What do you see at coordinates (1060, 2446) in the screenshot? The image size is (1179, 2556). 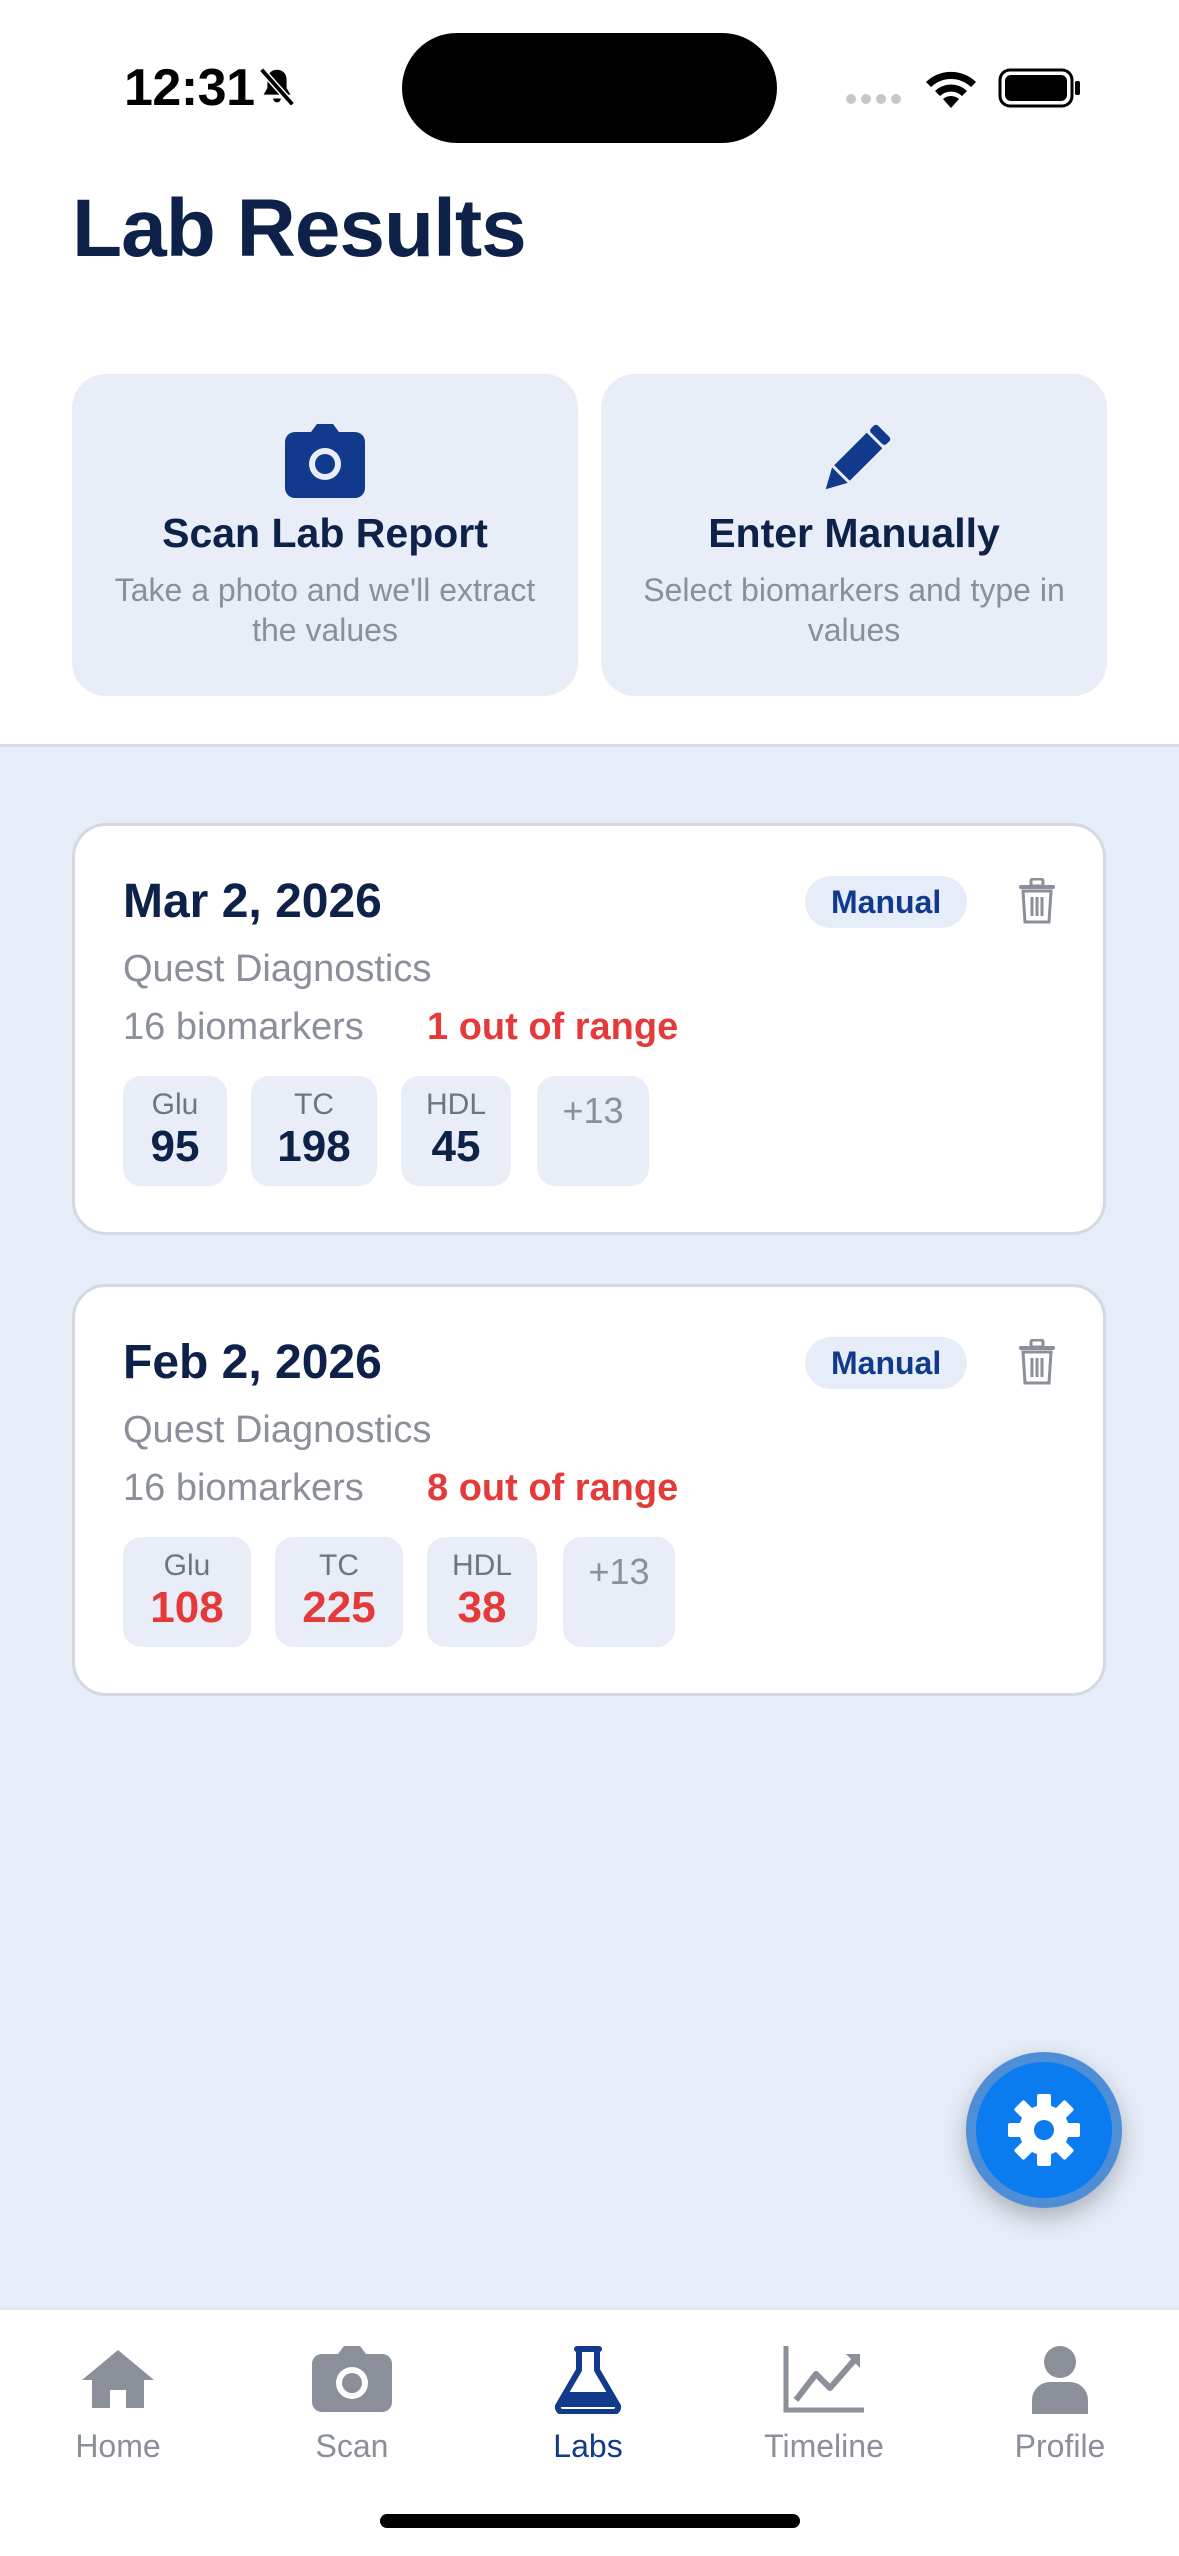 I see `tab-label: Profile` at bounding box center [1060, 2446].